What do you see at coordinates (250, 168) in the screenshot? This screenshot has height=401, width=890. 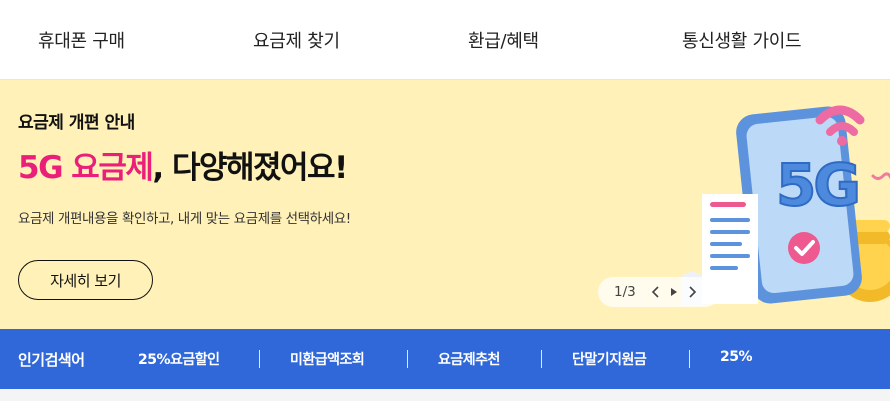 I see `banner-headline-rest: , 다양해졌어요!` at bounding box center [250, 168].